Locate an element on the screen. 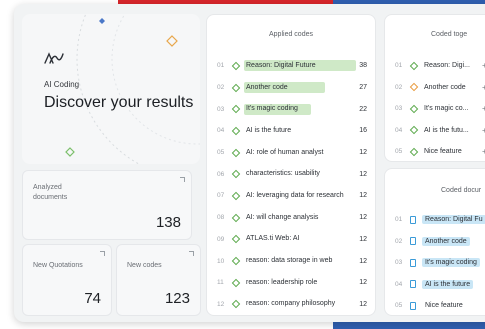 This screenshot has width=485, height=329. code-label-wrap: reason: data storage in web is located at coordinates (299, 261).